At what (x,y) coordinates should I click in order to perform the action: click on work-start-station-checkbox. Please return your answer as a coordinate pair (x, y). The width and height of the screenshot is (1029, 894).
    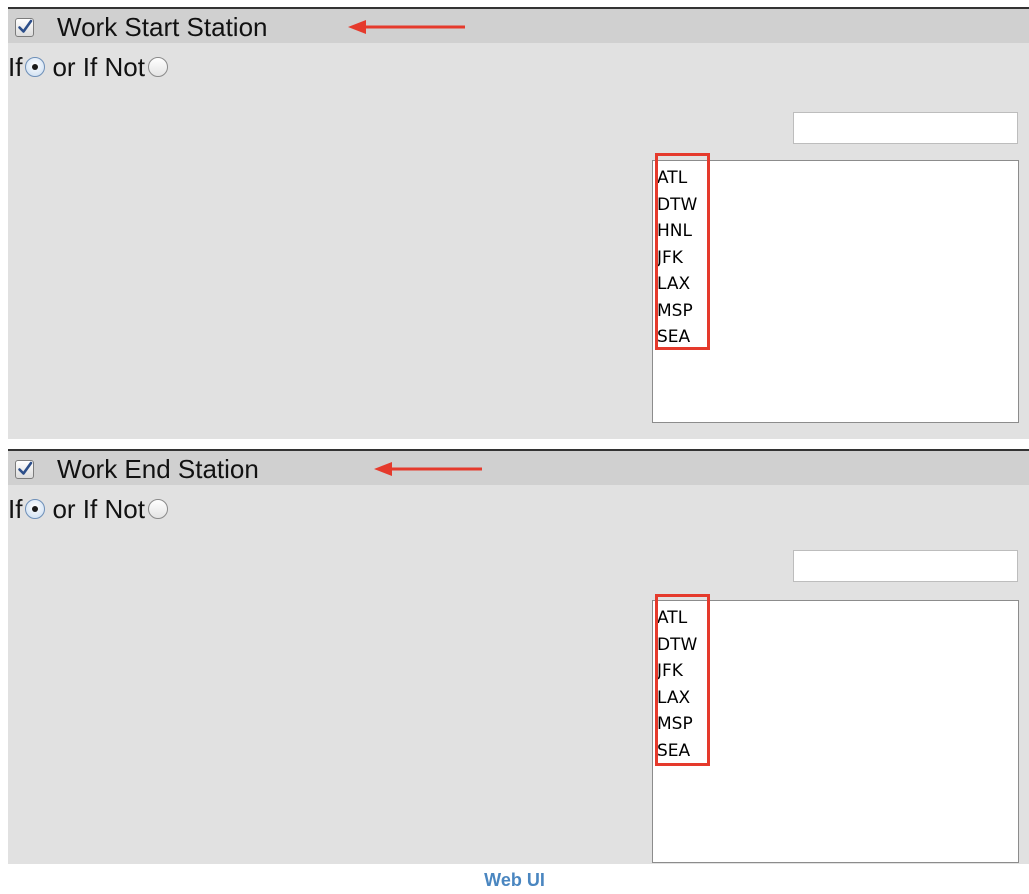
    Looking at the image, I should click on (24, 27).